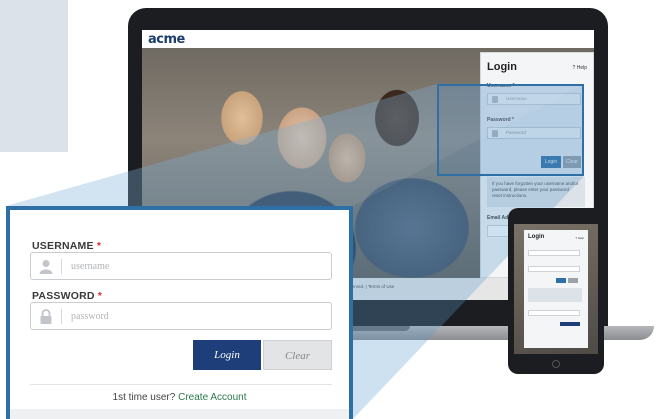 The height and width of the screenshot is (419, 656). I want to click on lock-icon, so click(46, 316).